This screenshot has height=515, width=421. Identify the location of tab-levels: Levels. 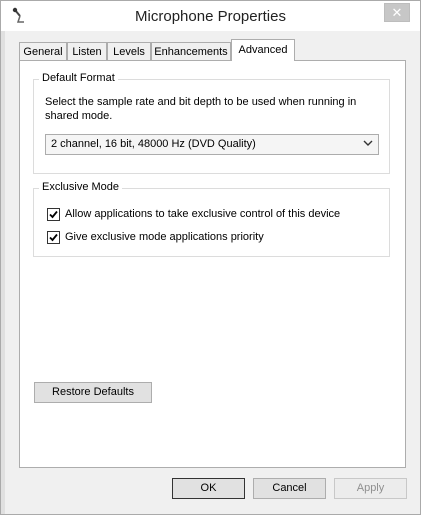
(129, 51).